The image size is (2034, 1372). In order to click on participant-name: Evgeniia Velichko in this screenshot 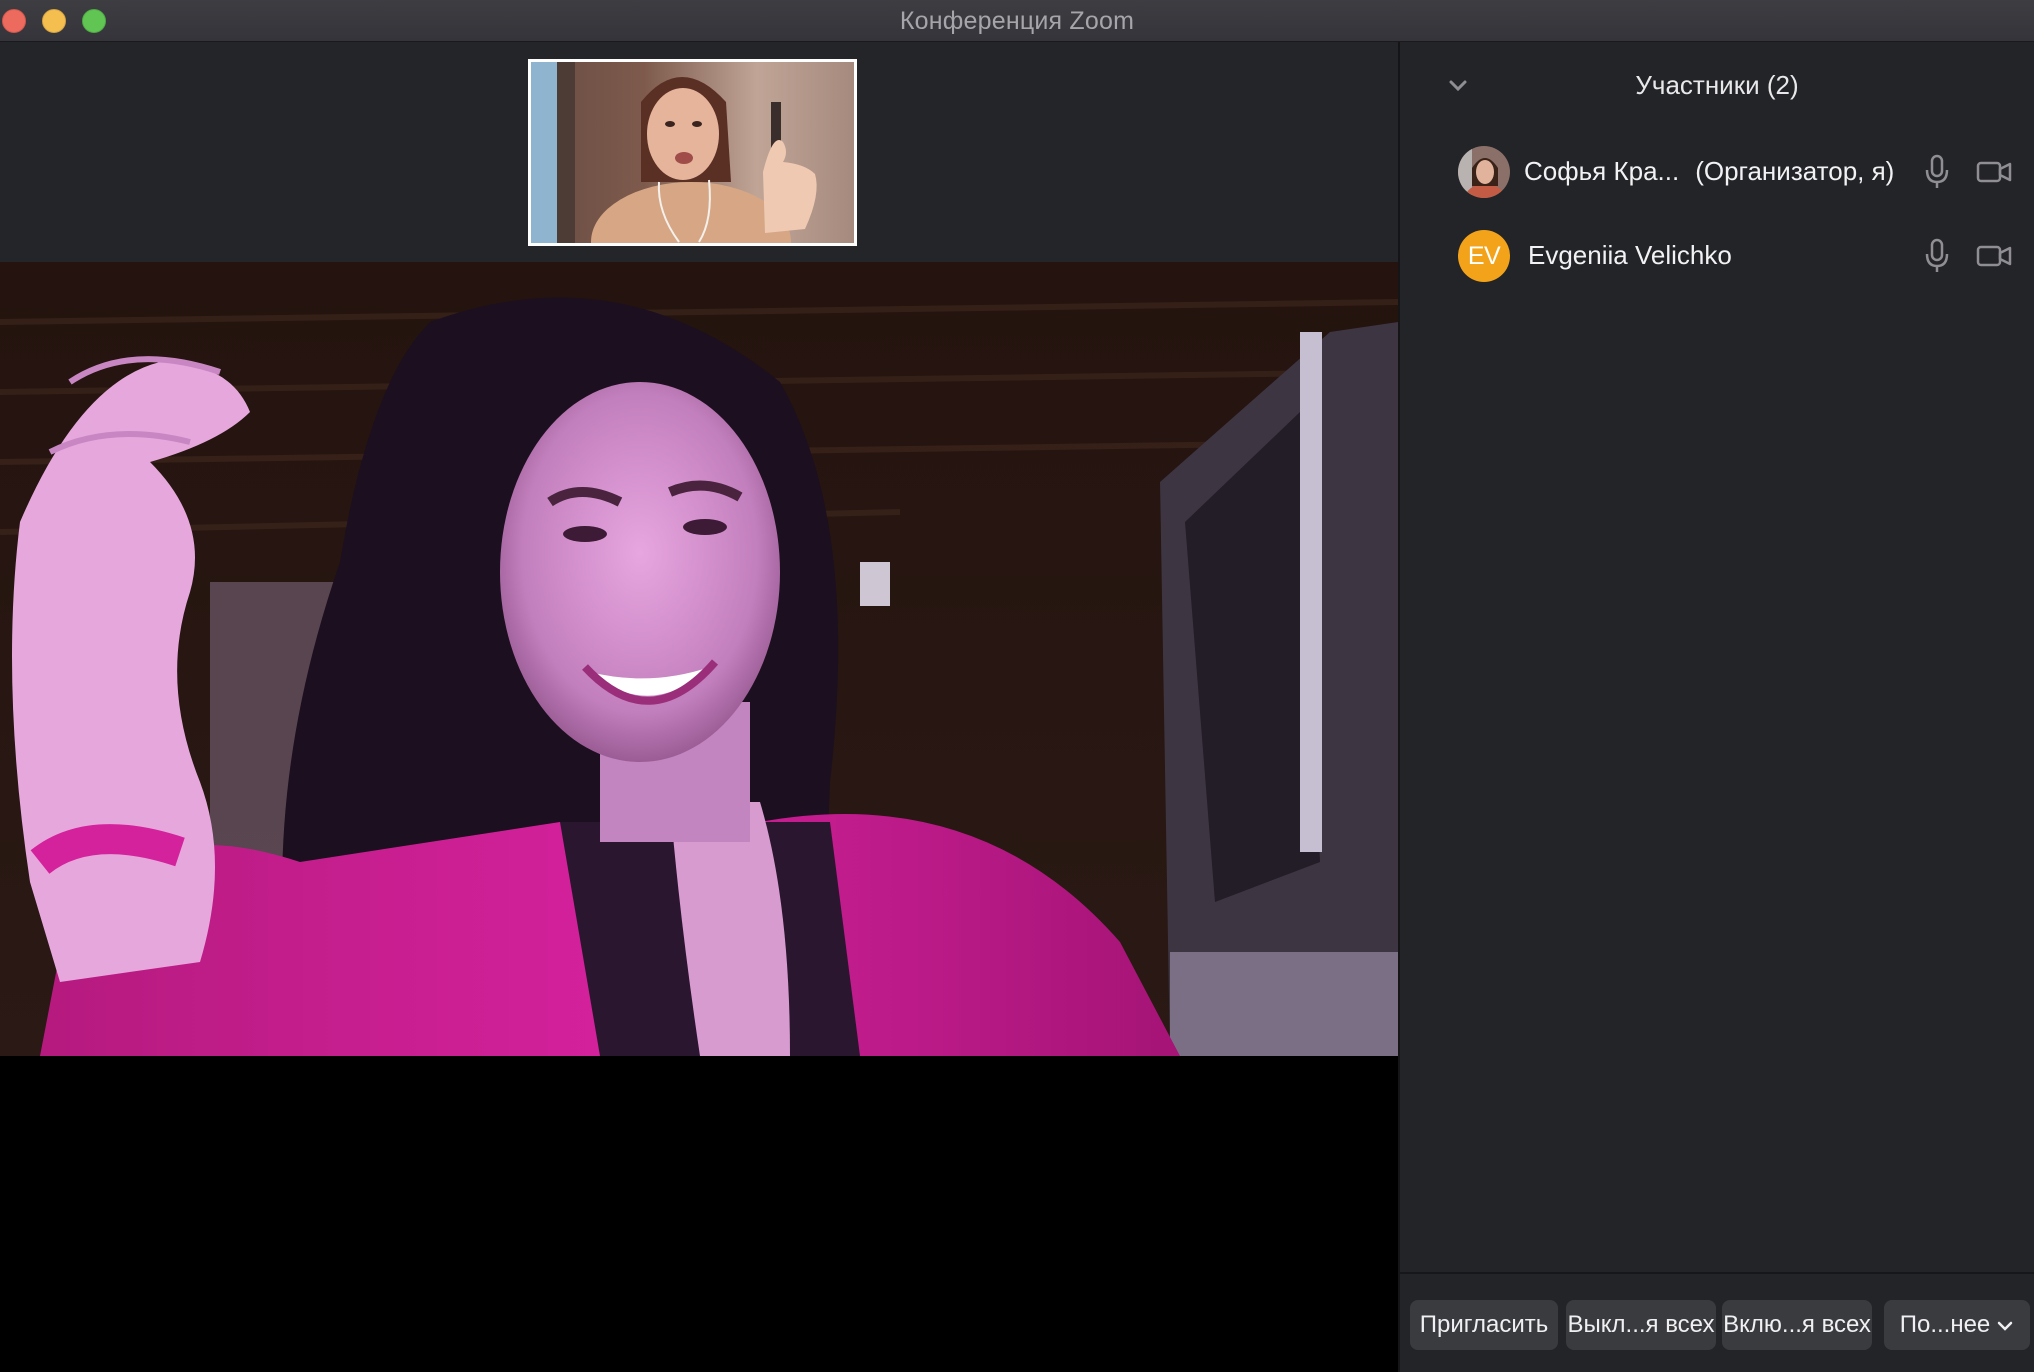, I will do `click(1630, 255)`.